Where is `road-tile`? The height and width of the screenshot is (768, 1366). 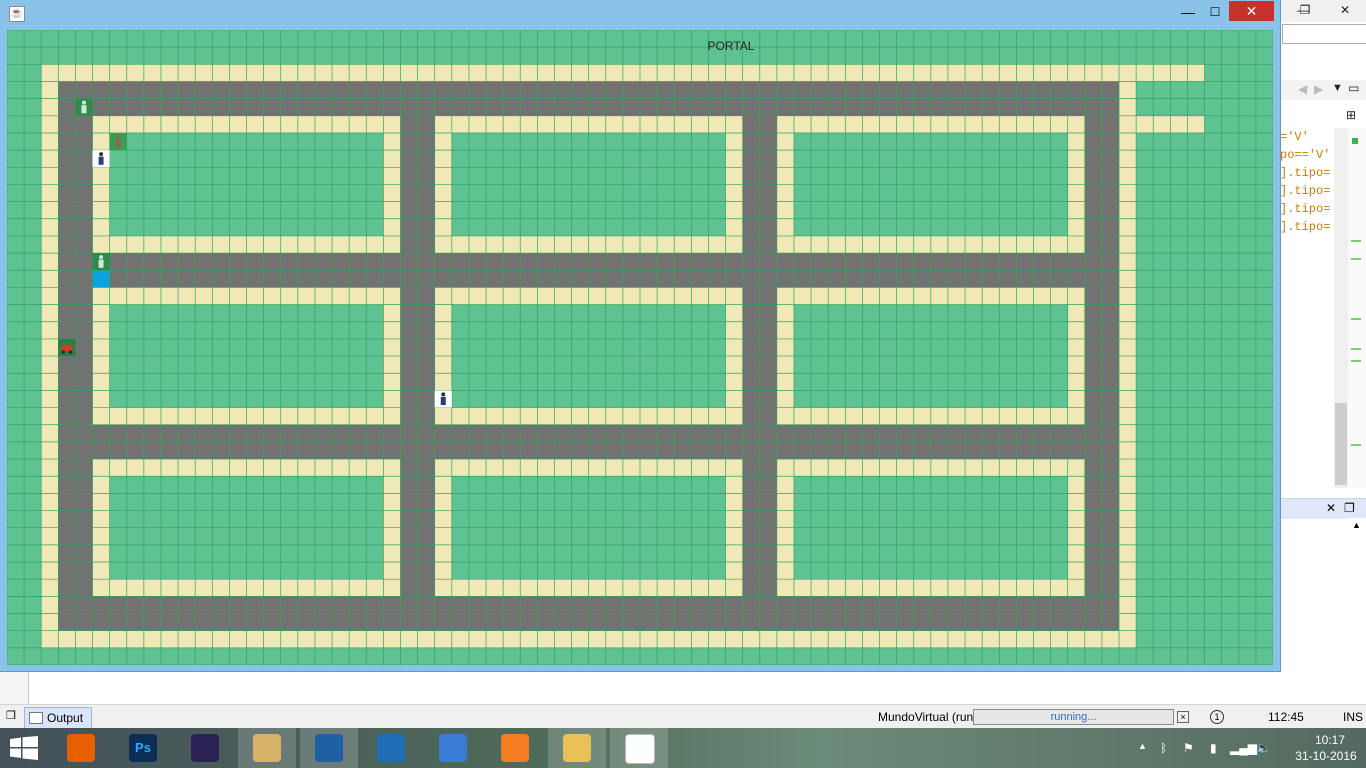 road-tile is located at coordinates (614, 279).